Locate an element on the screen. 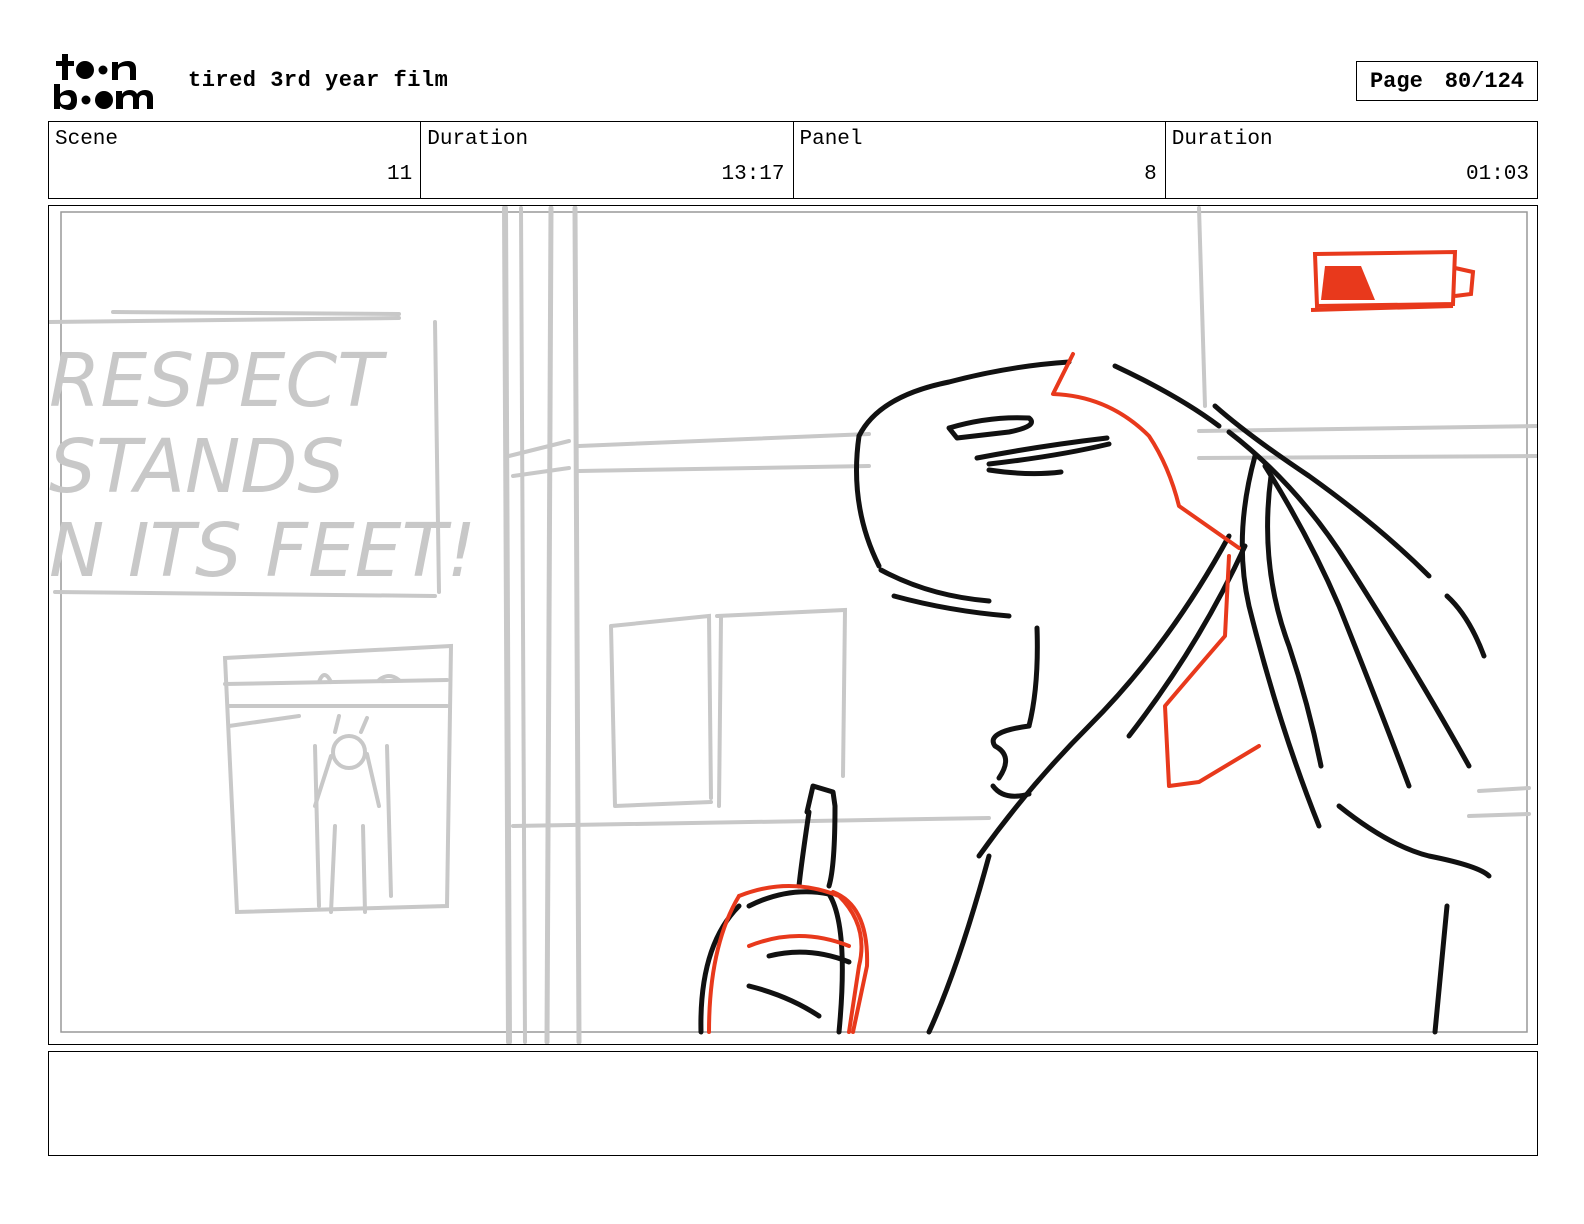 This screenshot has height=1224, width=1584. poster-line-1: RESPECT is located at coordinates (218, 381).